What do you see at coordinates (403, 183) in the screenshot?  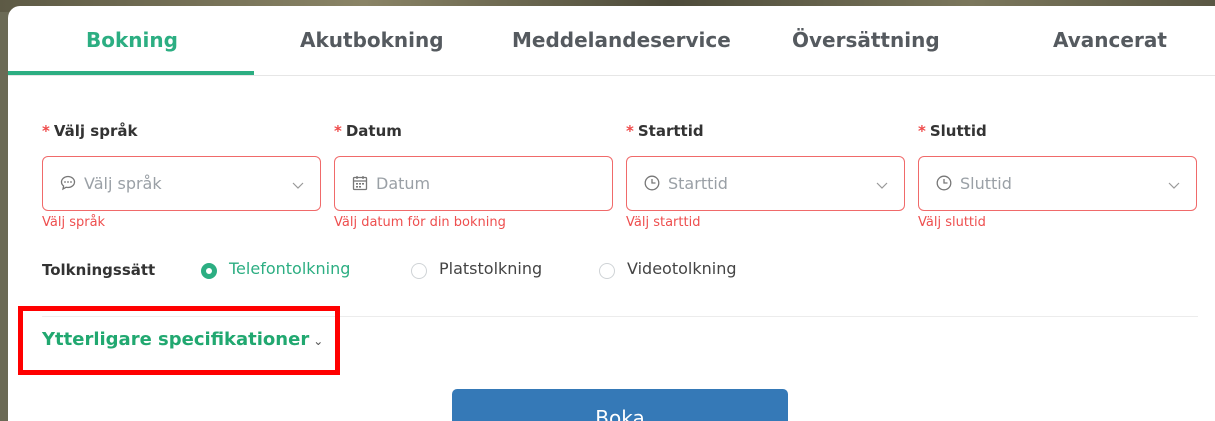 I see `date-placeholder: Datum` at bounding box center [403, 183].